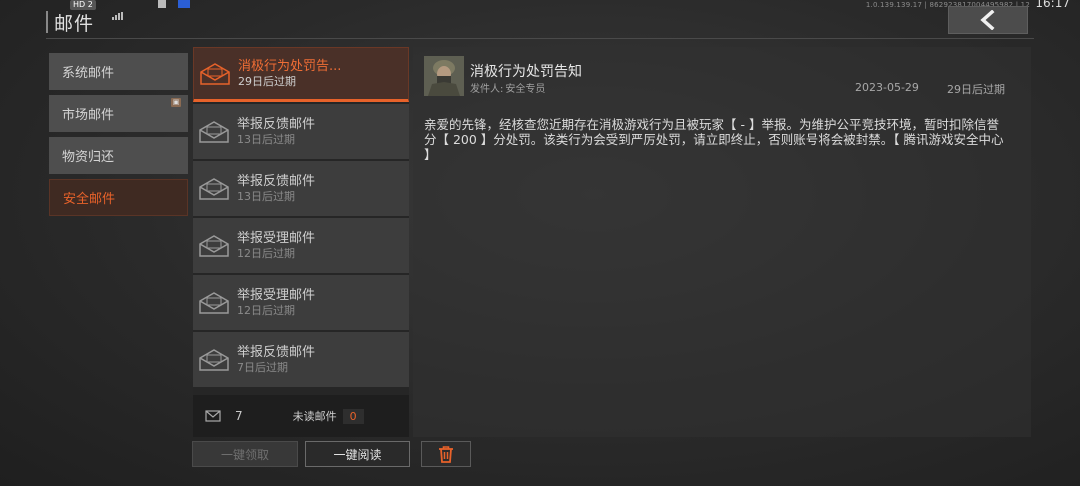  I want to click on mail-list-footer: 7 未读邮件 0, so click(301, 416).